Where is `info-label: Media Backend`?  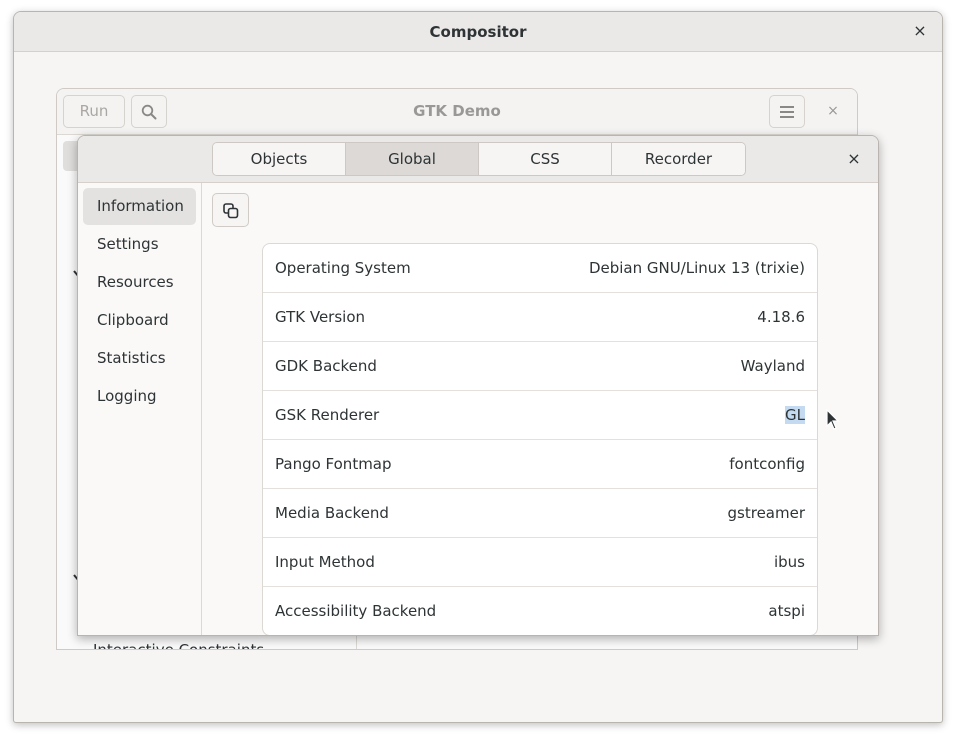
info-label: Media Backend is located at coordinates (332, 513).